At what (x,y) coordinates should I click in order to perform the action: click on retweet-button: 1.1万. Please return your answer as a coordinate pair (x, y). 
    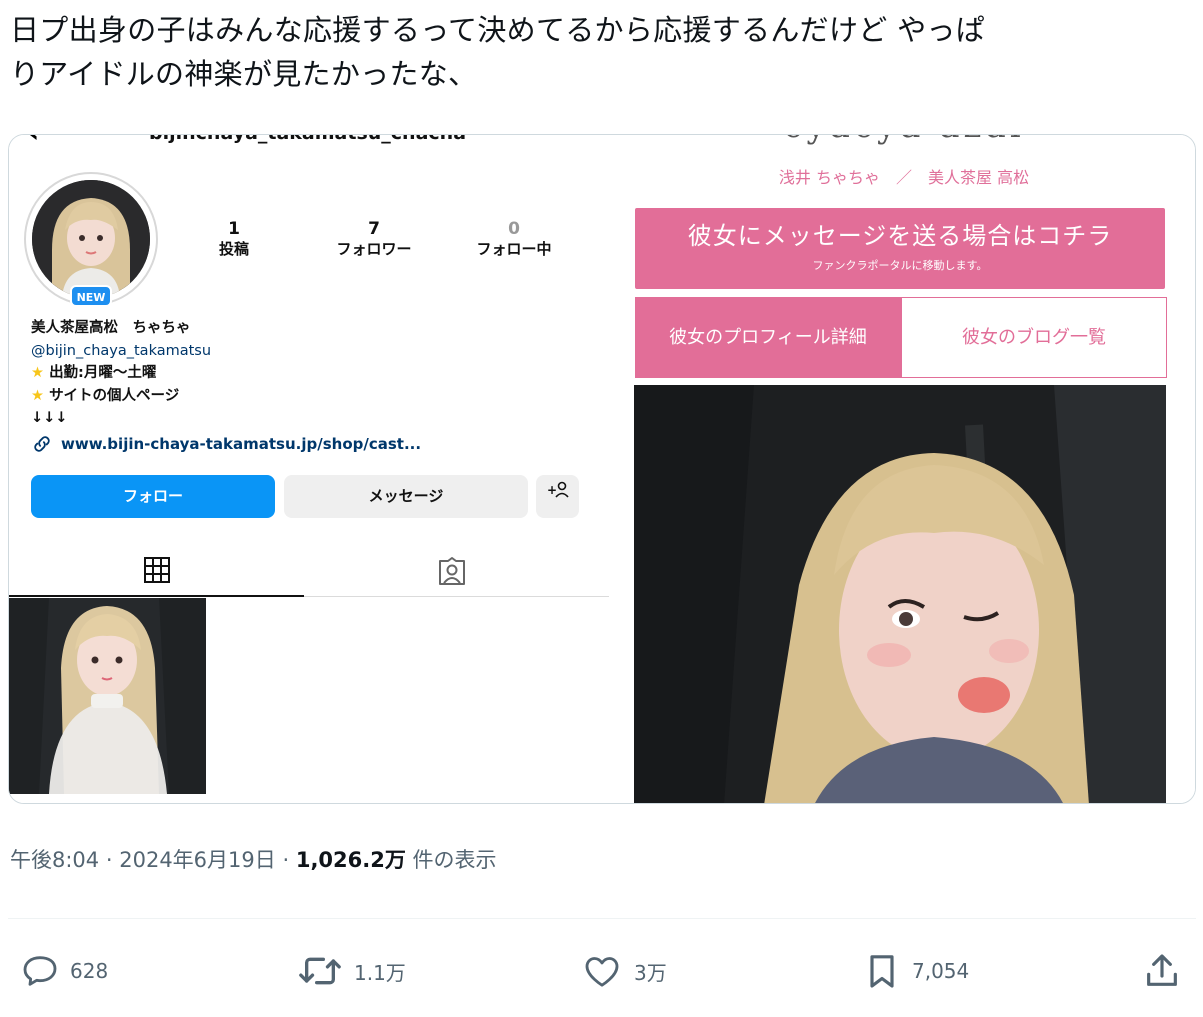
    Looking at the image, I should click on (351, 971).